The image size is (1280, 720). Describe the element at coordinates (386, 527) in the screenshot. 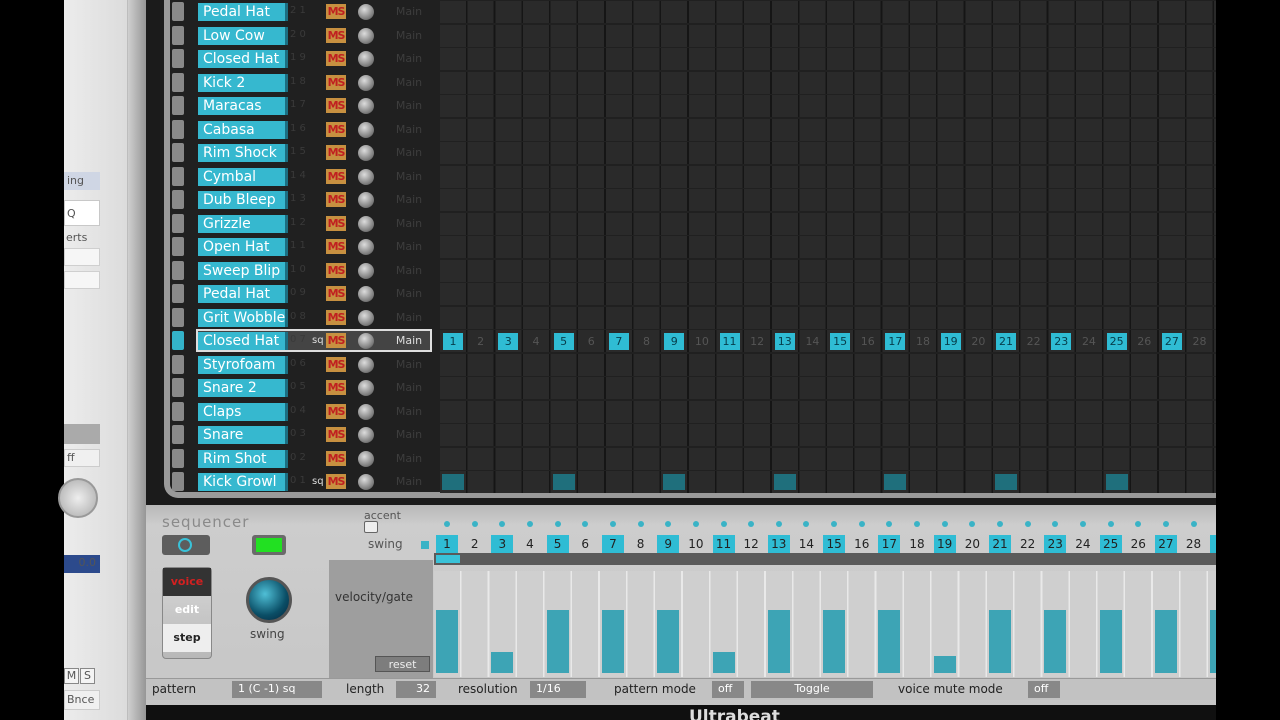

I see `accent-slider` at that location.